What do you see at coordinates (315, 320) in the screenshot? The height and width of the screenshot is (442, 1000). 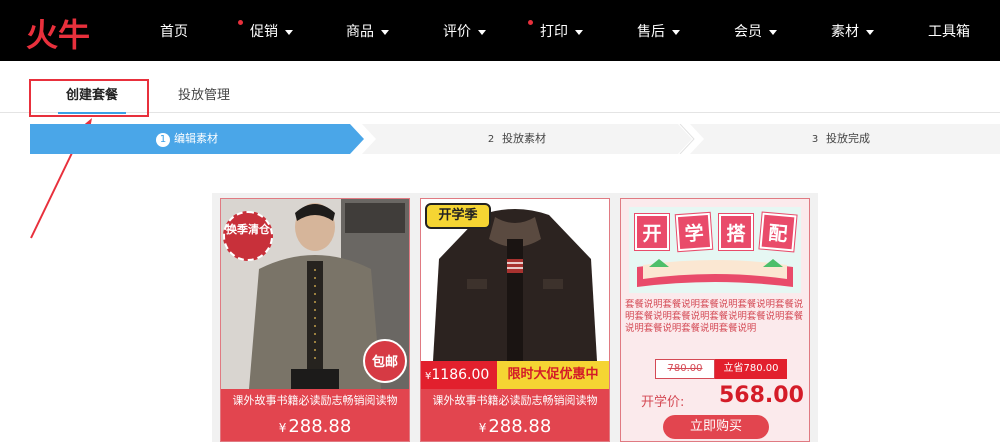 I see `product-card: 换季清仓 包邮 课外故事书籍必读励志畅销阅读物 ¥288.88` at bounding box center [315, 320].